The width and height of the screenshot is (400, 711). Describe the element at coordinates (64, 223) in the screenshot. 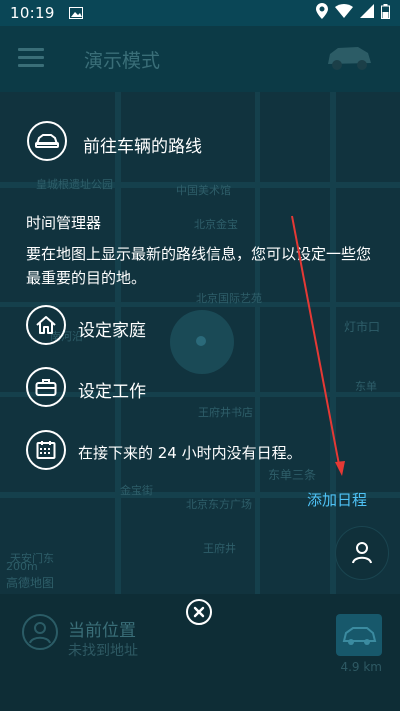

I see `time-manager-title: 时间管理器` at that location.